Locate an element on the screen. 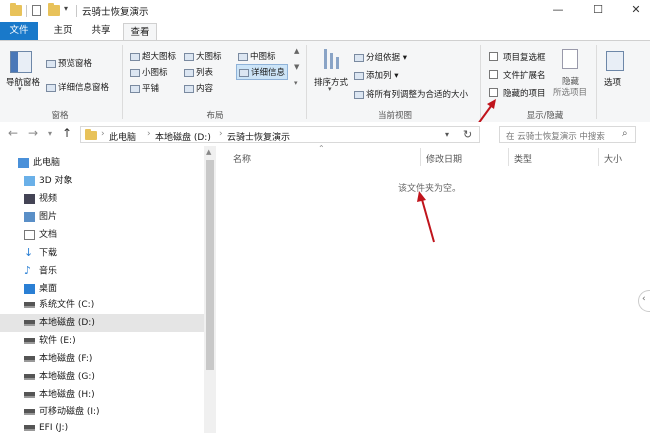 Image resolution: width=650 pixels, height=437 pixels. side-panel-toggle: ‹ is located at coordinates (644, 301).